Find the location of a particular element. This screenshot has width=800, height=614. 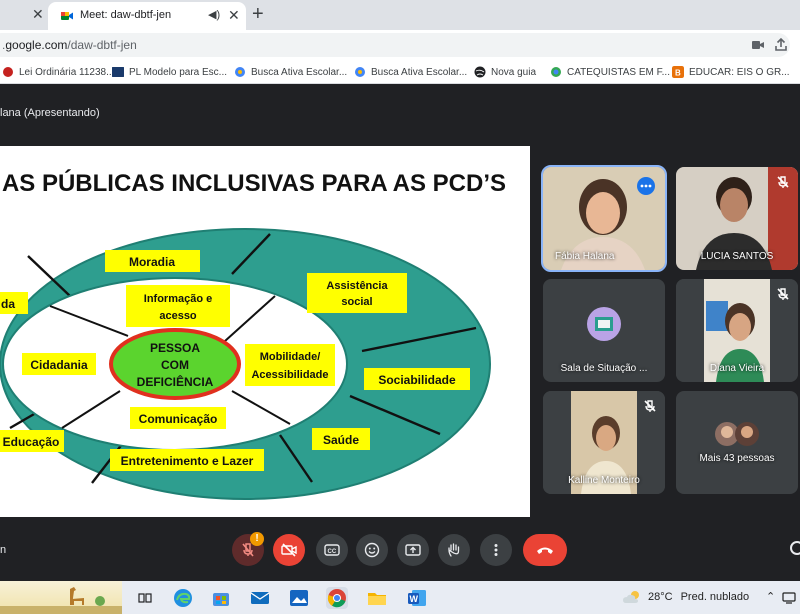

participant-name: Kalline Monteiro is located at coordinates (604, 480).